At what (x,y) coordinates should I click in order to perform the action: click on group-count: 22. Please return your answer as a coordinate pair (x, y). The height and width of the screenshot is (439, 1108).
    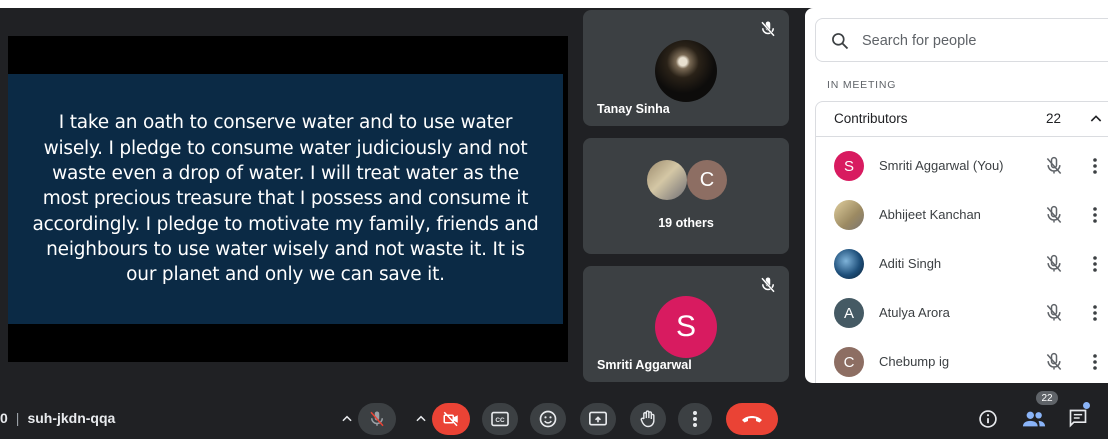
    Looking at the image, I should click on (1054, 118).